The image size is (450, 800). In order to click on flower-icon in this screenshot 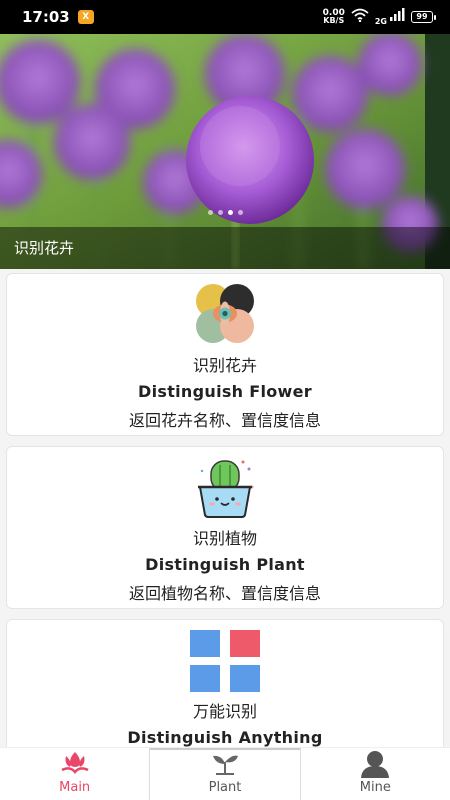, I will do `click(225, 315)`.